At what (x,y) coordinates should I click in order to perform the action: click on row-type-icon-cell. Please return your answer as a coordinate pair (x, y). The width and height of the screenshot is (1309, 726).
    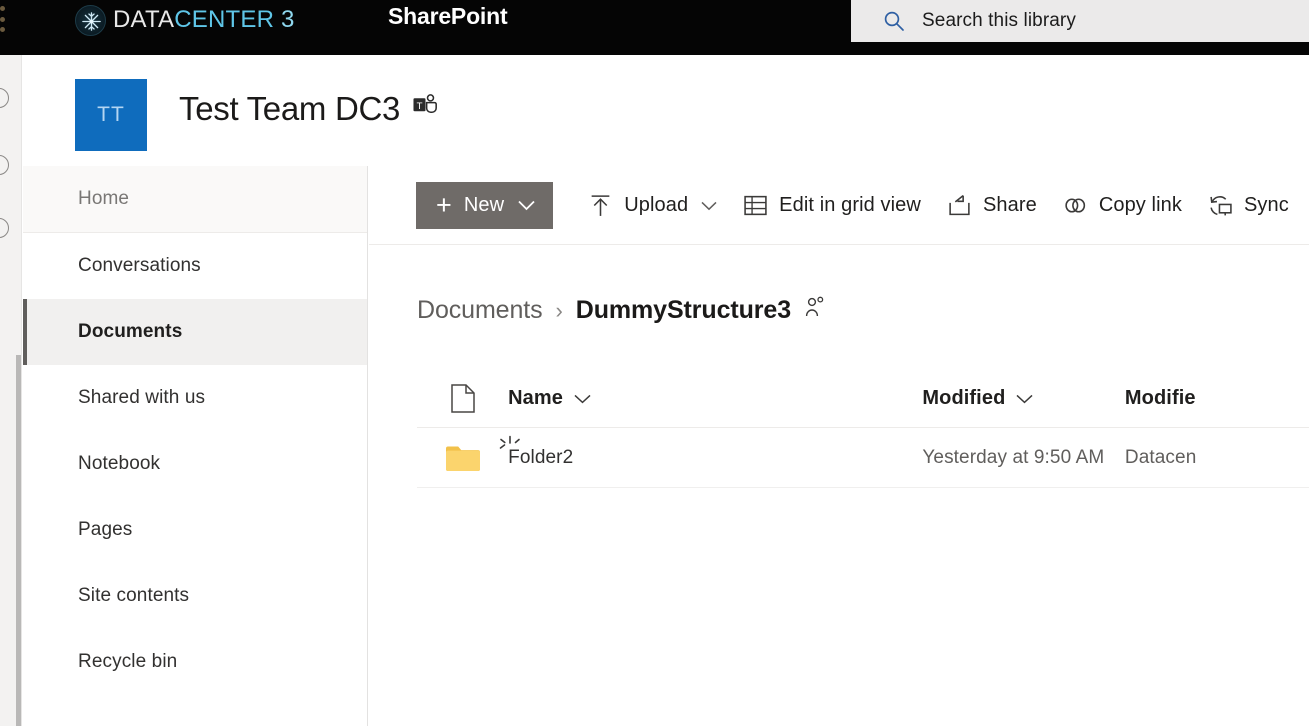
    Looking at the image, I should click on (462, 457).